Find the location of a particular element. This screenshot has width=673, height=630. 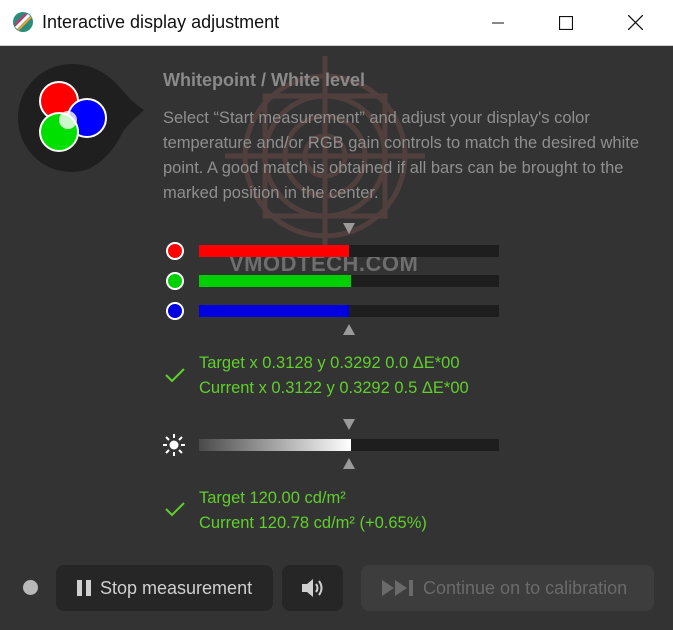

close-button is located at coordinates (635, 22).